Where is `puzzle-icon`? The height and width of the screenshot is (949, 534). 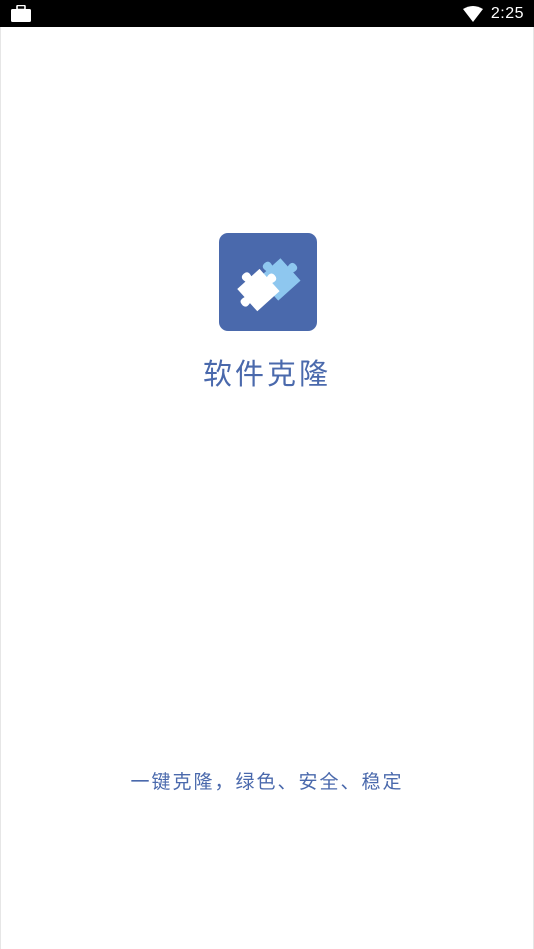
puzzle-icon is located at coordinates (268, 282).